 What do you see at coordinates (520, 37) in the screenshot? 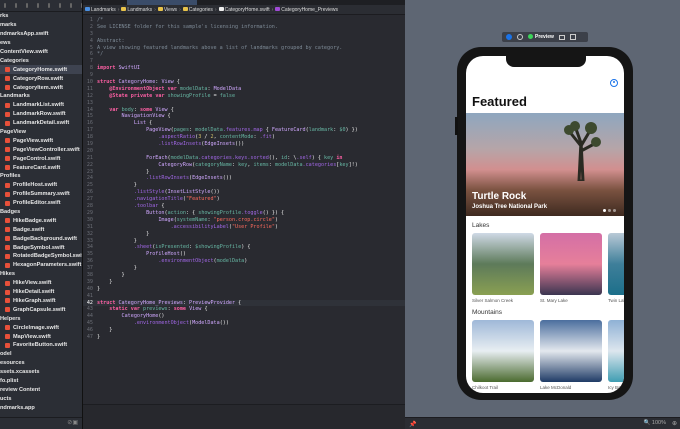
I see `inspect-icon` at bounding box center [520, 37].